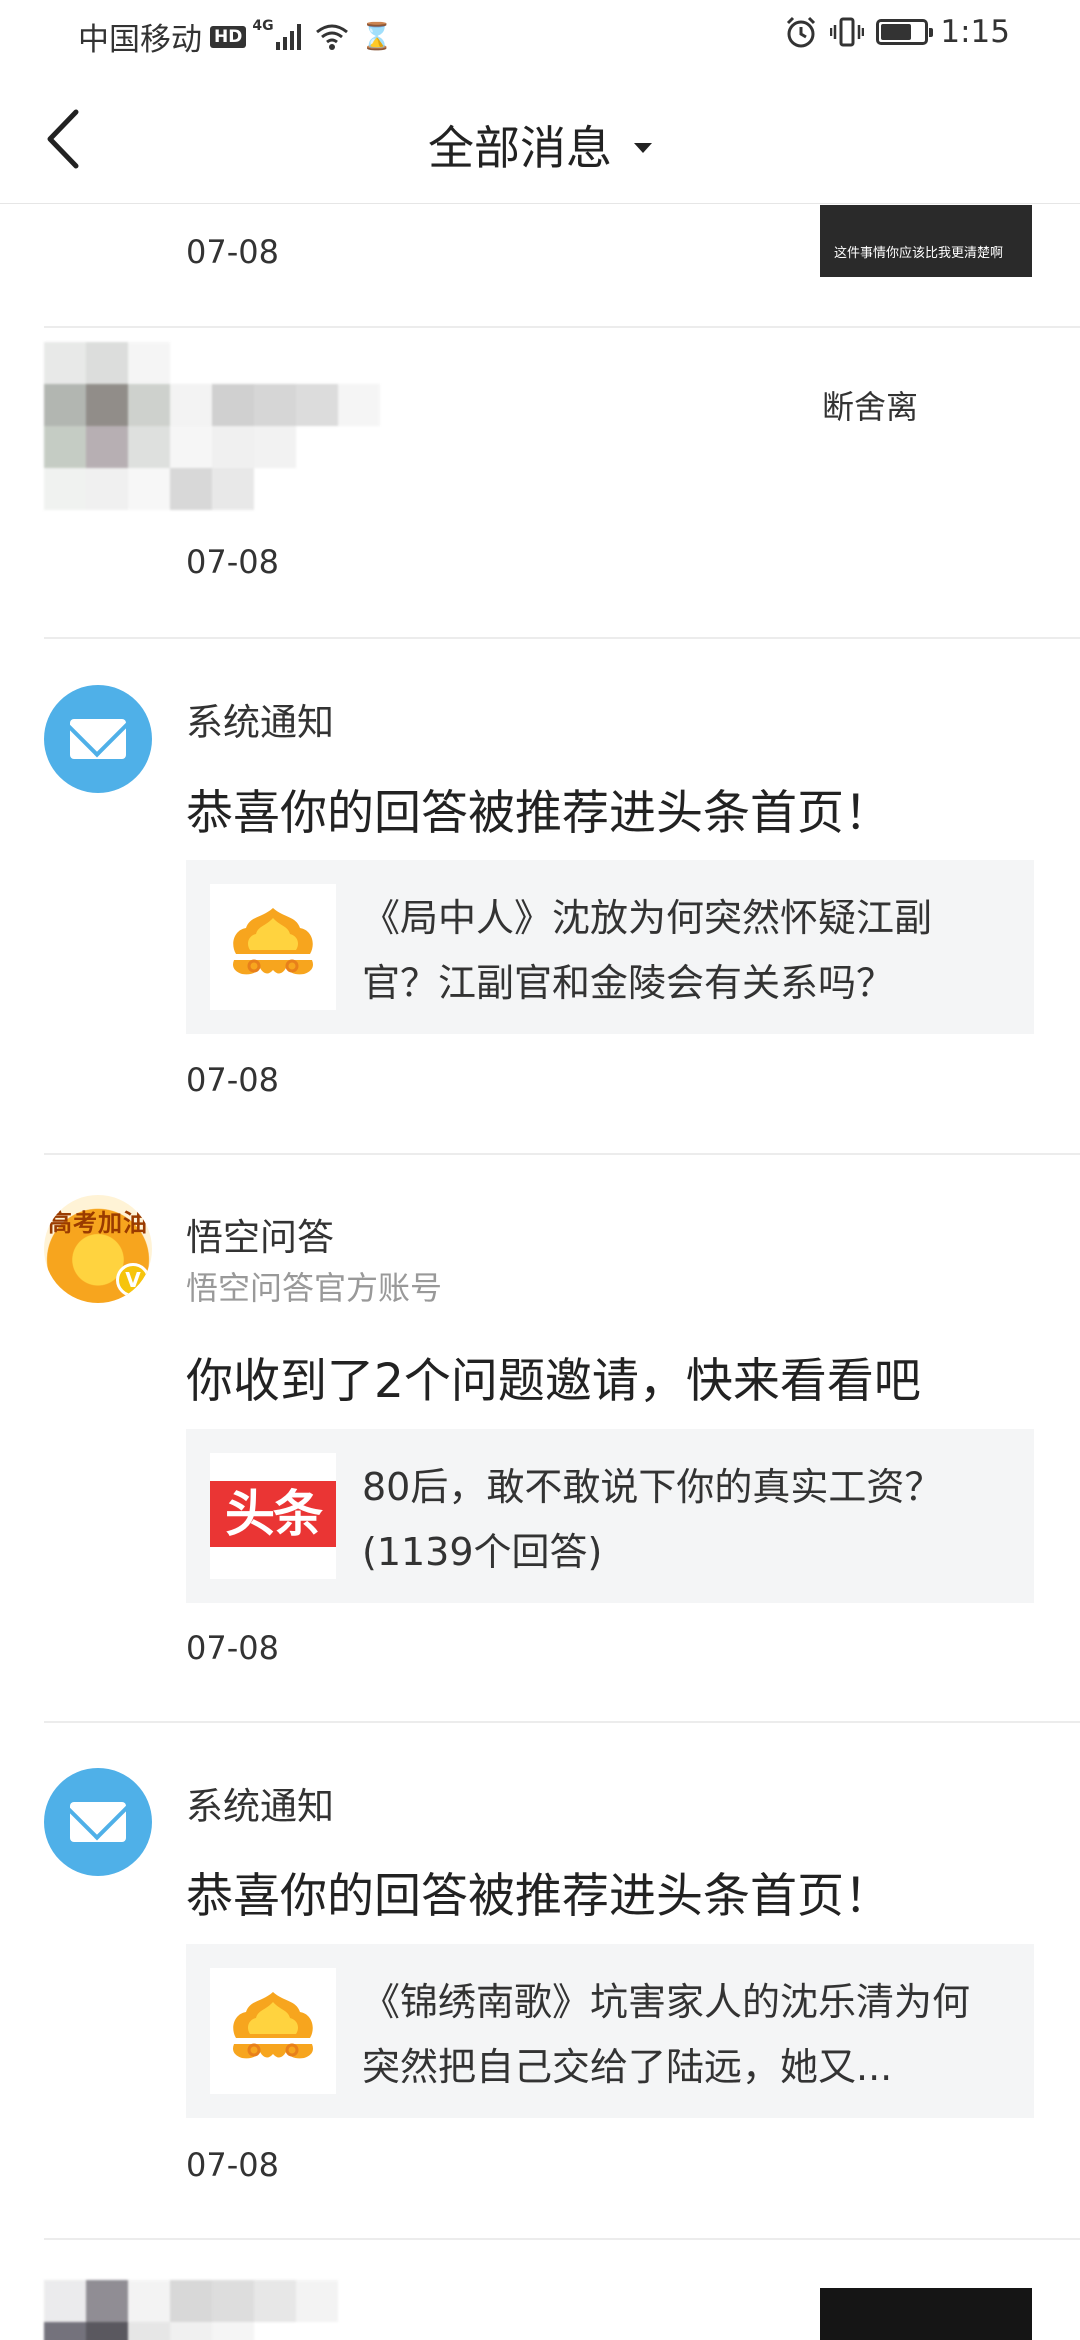 Image resolution: width=1080 pixels, height=2340 pixels. Describe the element at coordinates (288, 36) in the screenshot. I see `signal-icon` at that location.